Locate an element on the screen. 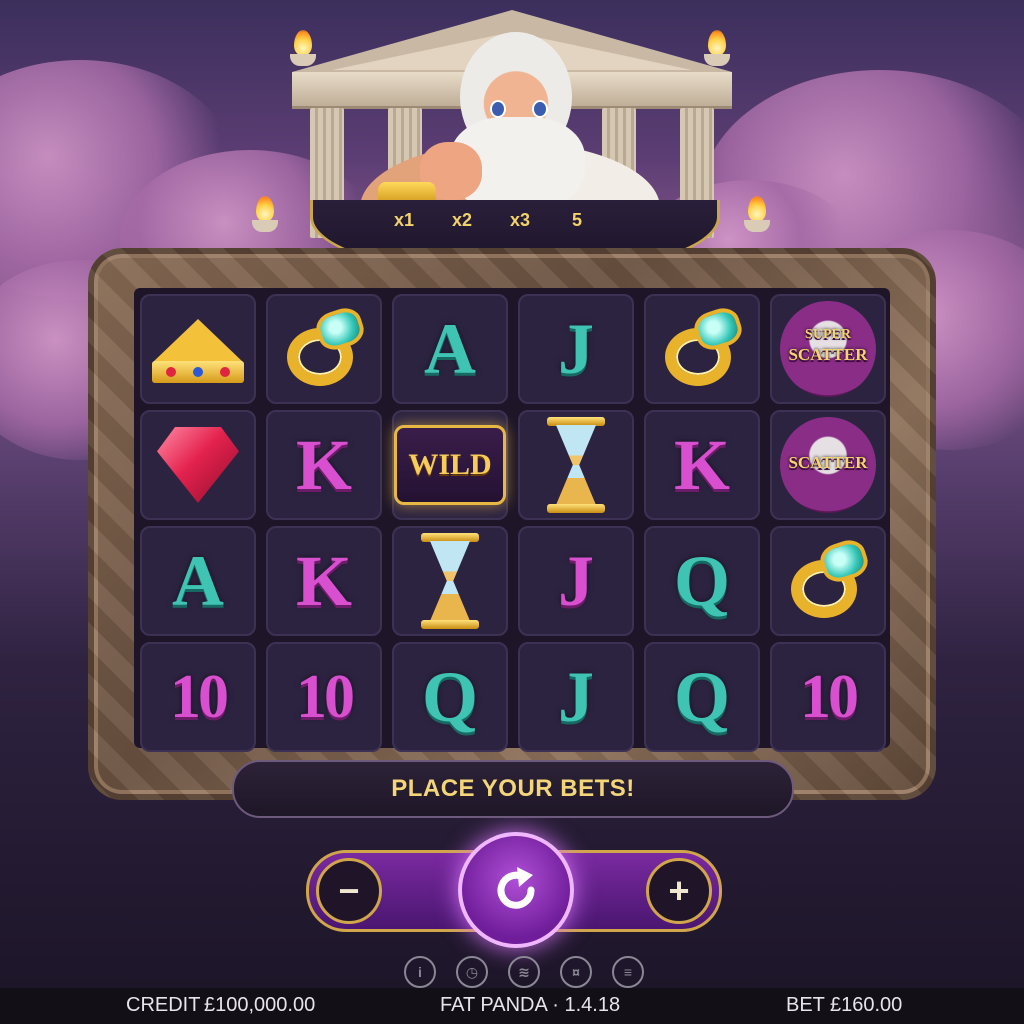 The image size is (1024, 1024). multiplier-x3: x3 is located at coordinates (520, 220).